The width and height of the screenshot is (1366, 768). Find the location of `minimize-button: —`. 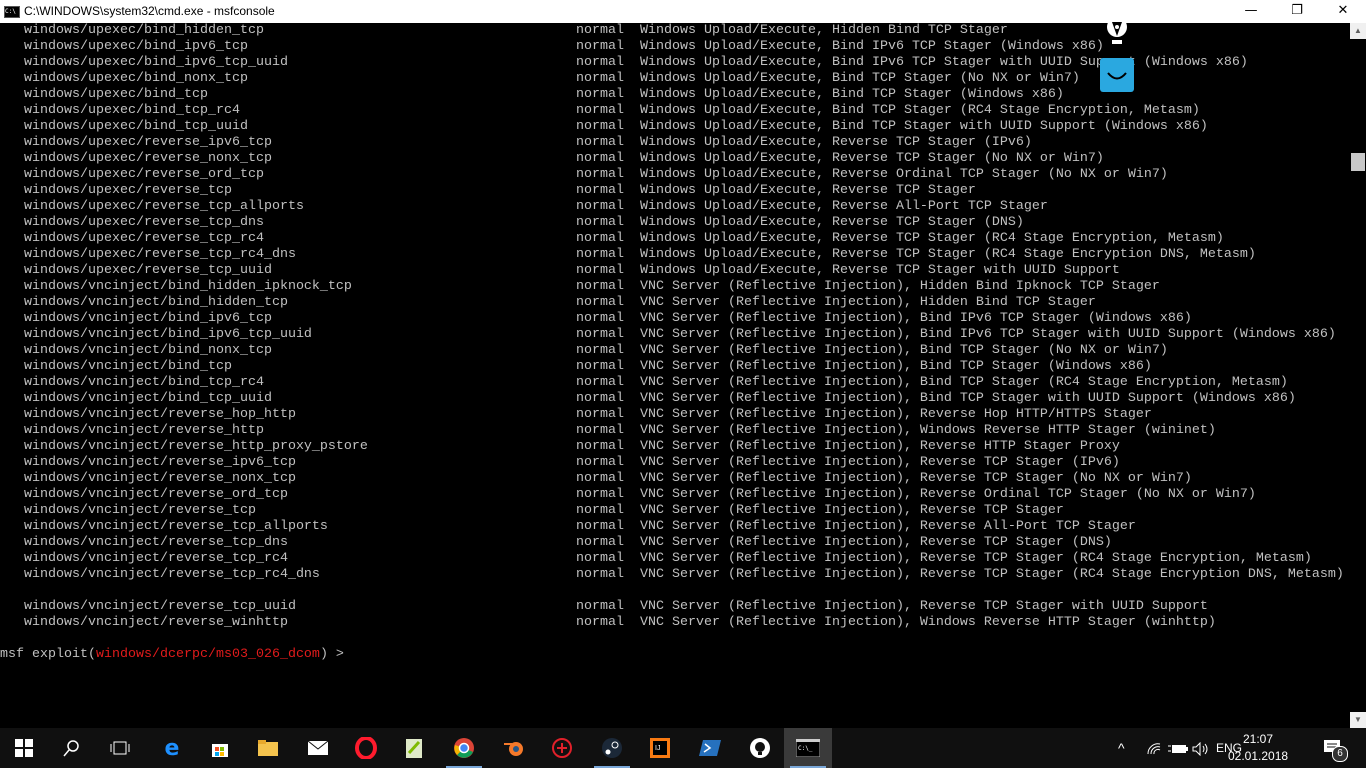

minimize-button: — is located at coordinates (1251, 11).